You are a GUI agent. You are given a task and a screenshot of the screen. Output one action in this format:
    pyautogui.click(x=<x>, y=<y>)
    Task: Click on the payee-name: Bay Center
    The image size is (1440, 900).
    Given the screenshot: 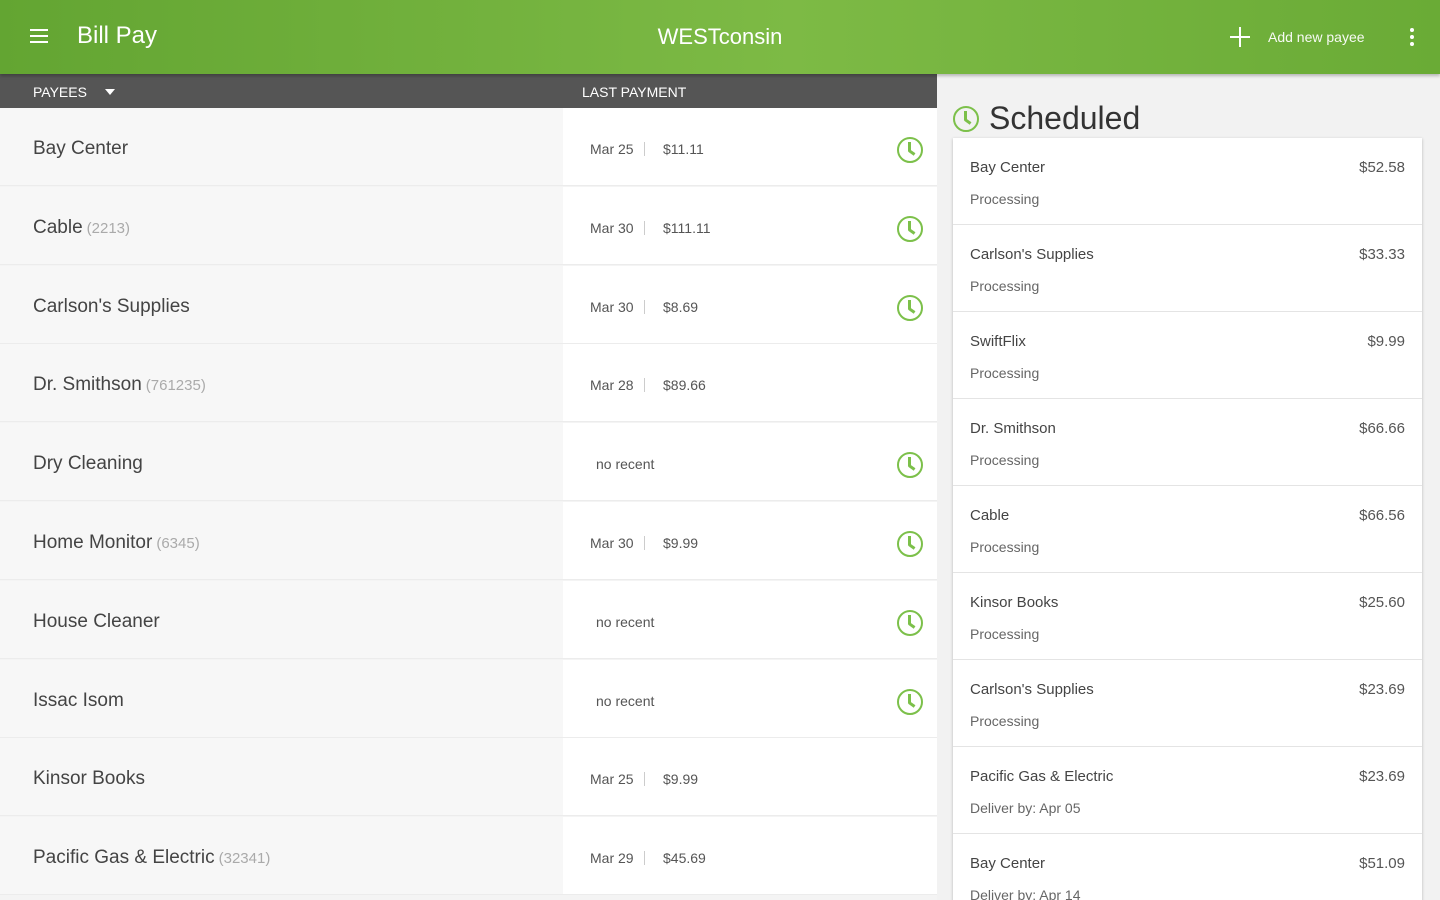 What is the action you would take?
    pyautogui.click(x=80, y=149)
    